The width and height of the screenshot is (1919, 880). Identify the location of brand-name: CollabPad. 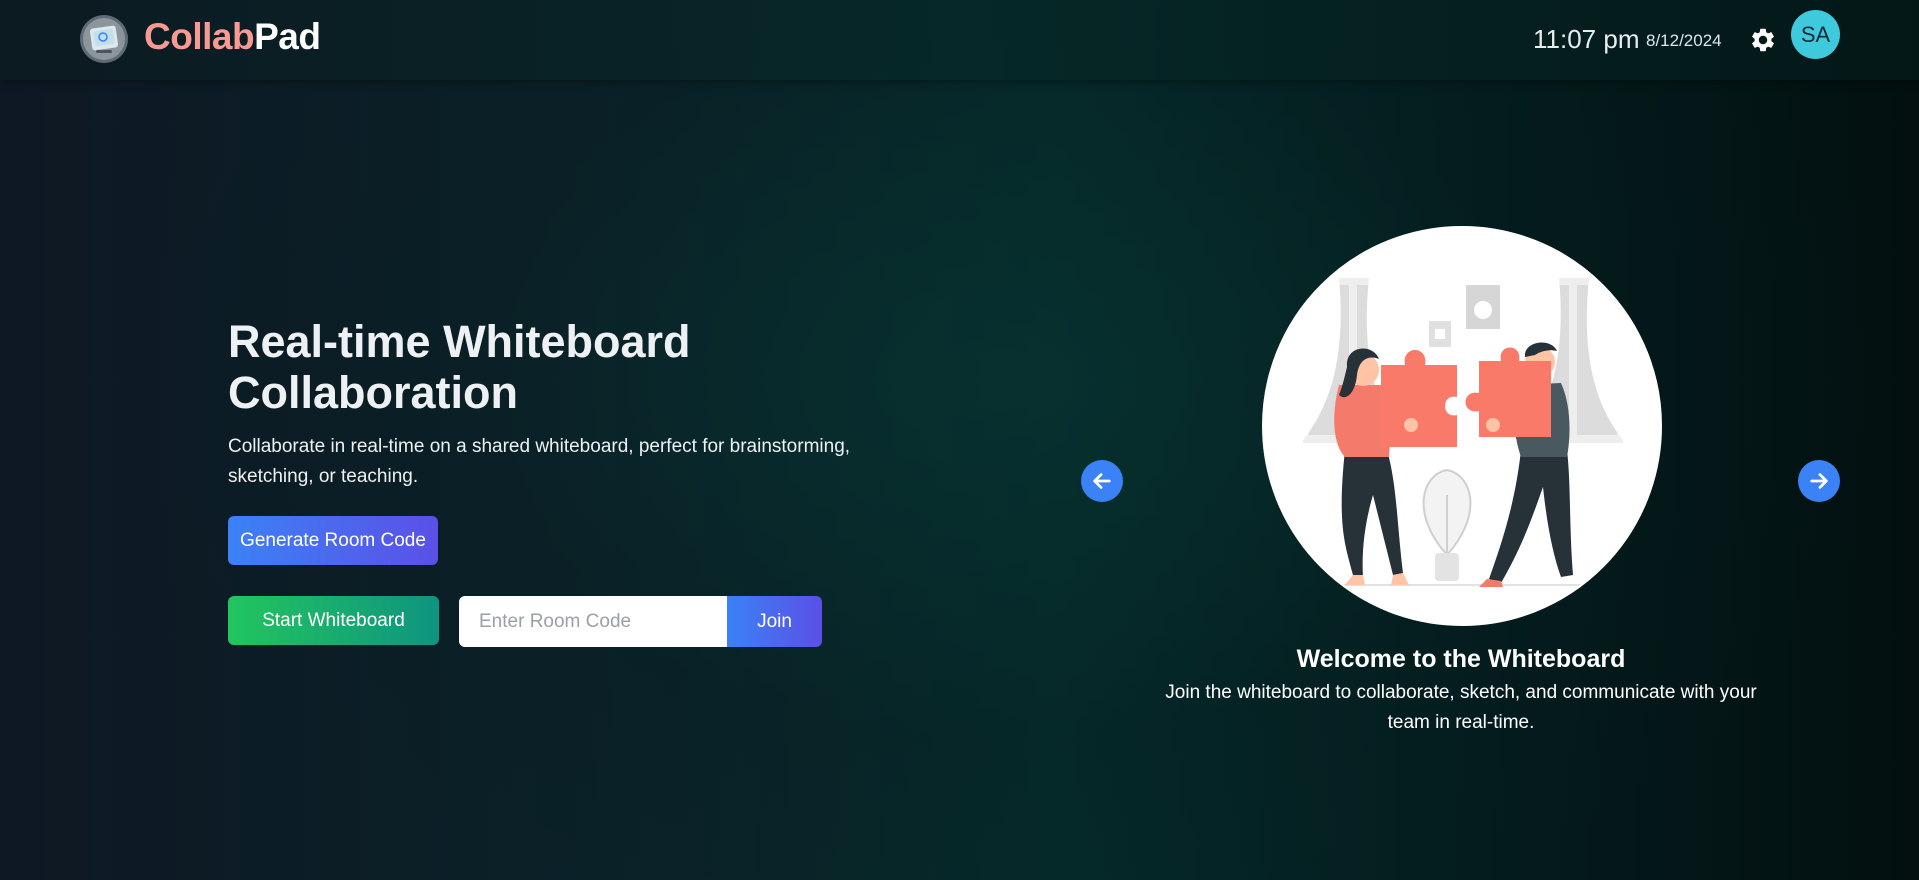
(232, 37).